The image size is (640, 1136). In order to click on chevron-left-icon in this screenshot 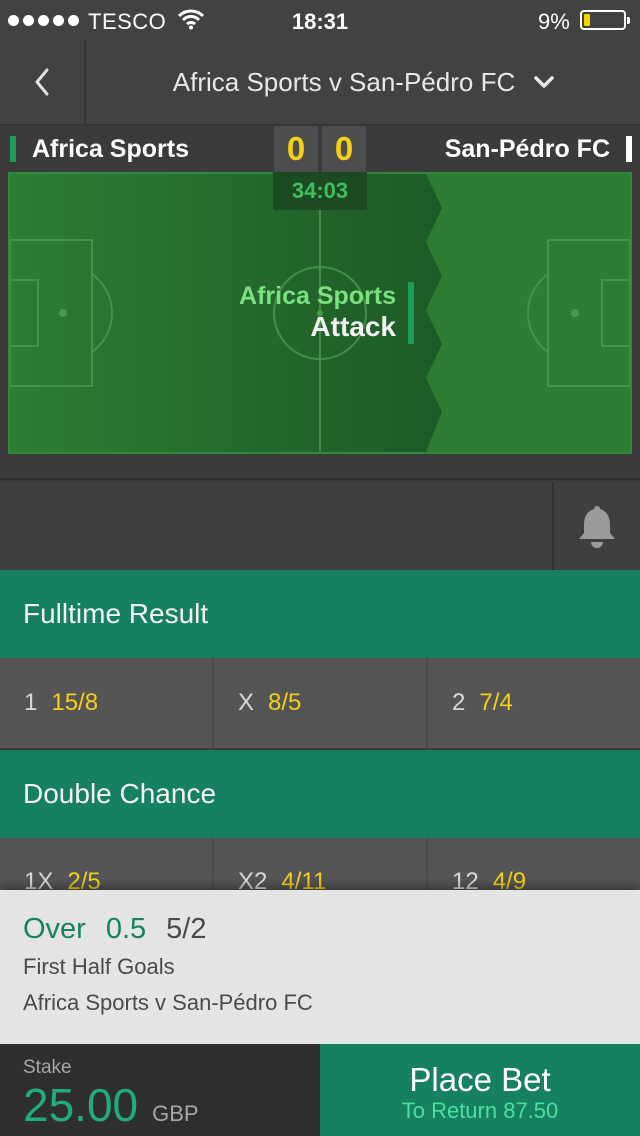, I will do `click(42, 82)`.